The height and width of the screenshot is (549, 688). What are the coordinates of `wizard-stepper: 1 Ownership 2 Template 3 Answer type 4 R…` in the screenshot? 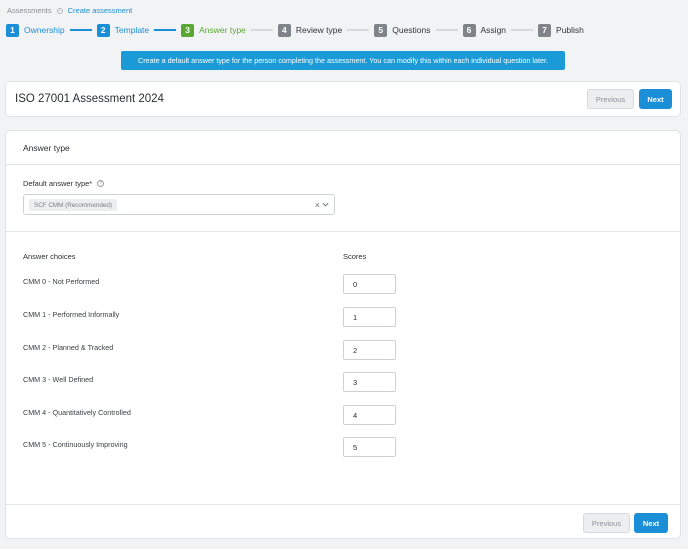 It's located at (295, 30).